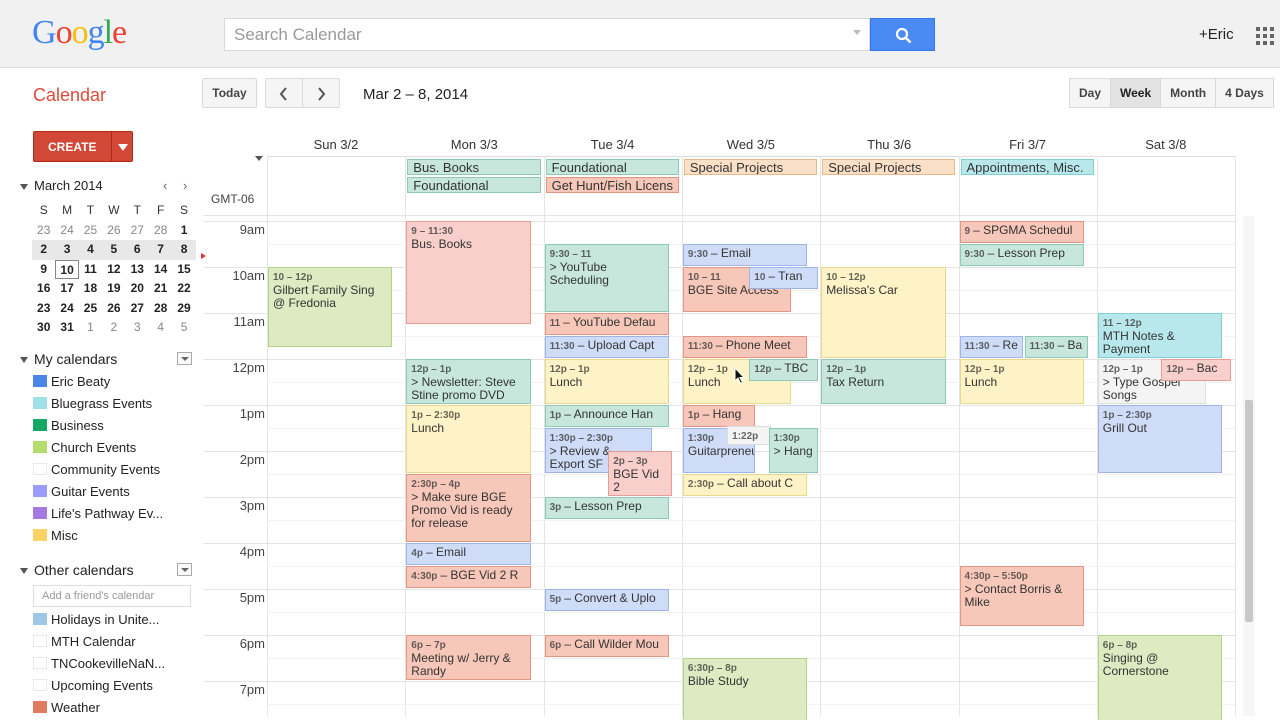 This screenshot has height=720, width=1280. What do you see at coordinates (43, 270) in the screenshot?
I see `mini-day: 9` at bounding box center [43, 270].